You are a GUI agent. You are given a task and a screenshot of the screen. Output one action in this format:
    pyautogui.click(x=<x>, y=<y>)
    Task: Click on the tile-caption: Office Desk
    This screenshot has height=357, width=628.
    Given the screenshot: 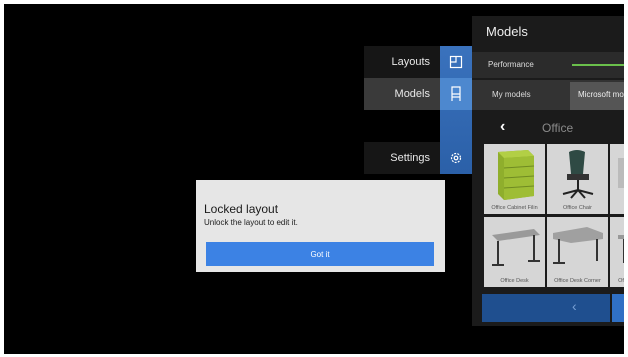 What is the action you would take?
    pyautogui.click(x=514, y=281)
    